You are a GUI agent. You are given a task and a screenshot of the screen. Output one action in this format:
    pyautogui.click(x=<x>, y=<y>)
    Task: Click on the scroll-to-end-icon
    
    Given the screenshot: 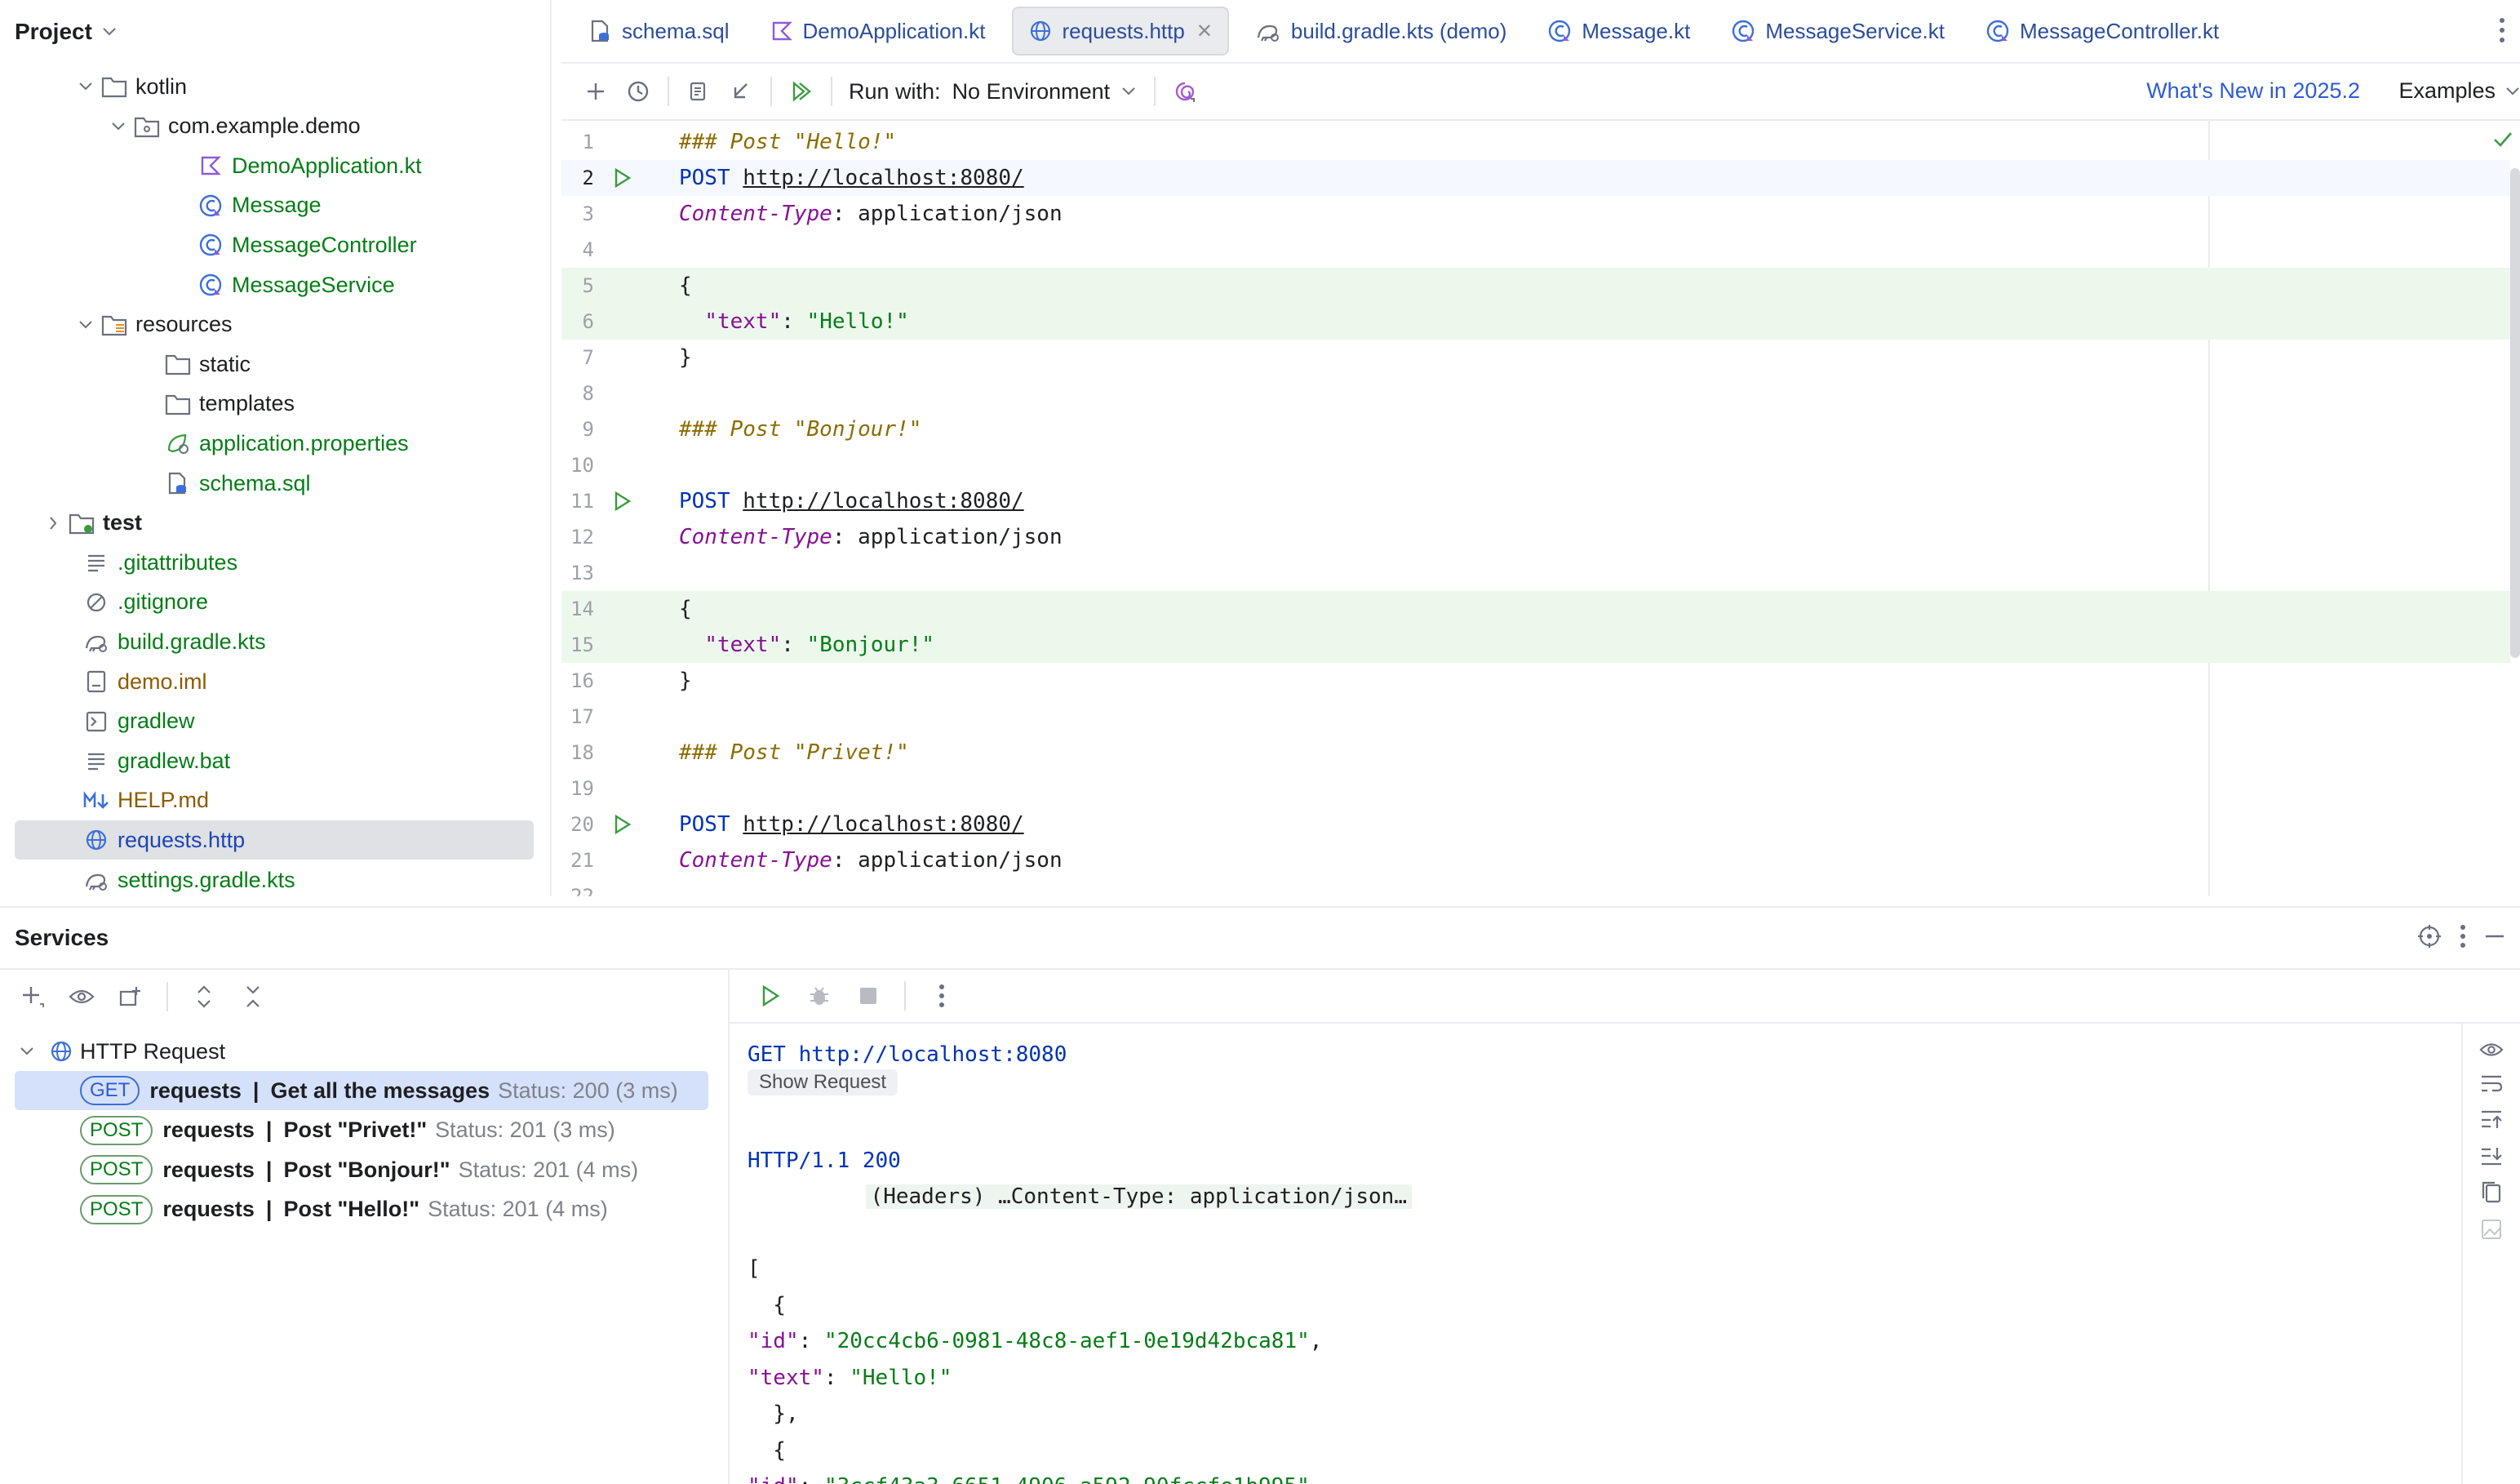 What is the action you would take?
    pyautogui.click(x=2492, y=1155)
    